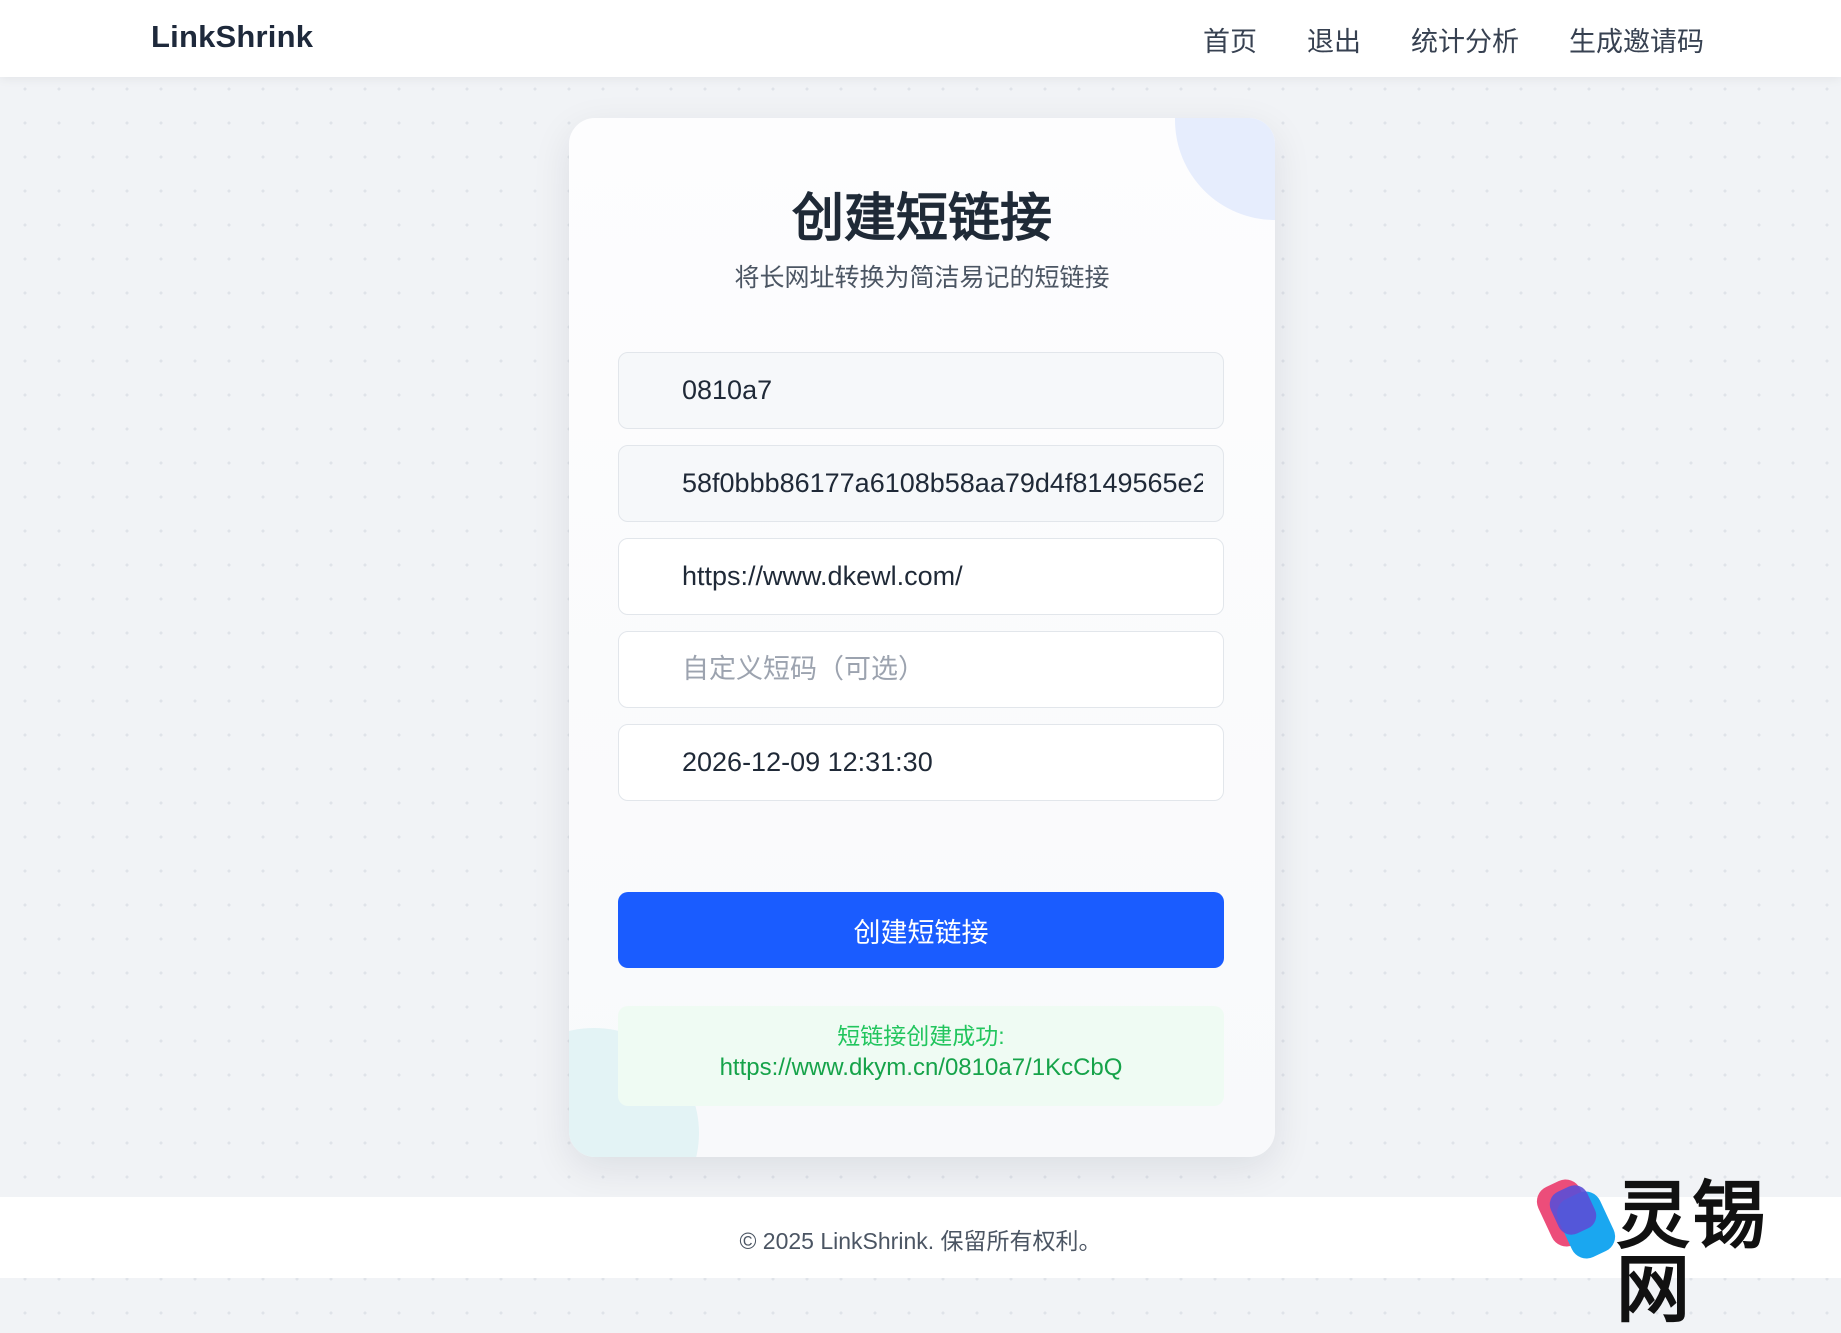 This screenshot has height=1333, width=1841. I want to click on nav-link-statistics: 统计分析, so click(1465, 39).